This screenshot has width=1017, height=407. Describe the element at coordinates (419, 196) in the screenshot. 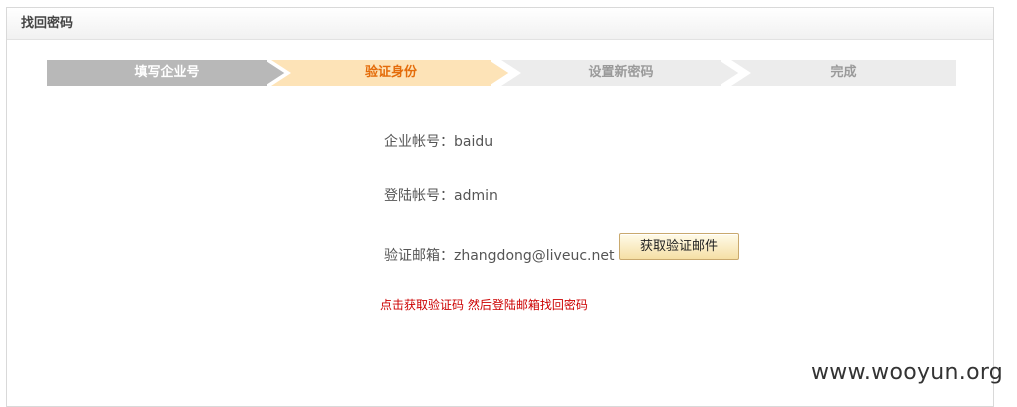

I see `login-account-label: 登陆帐号：` at that location.